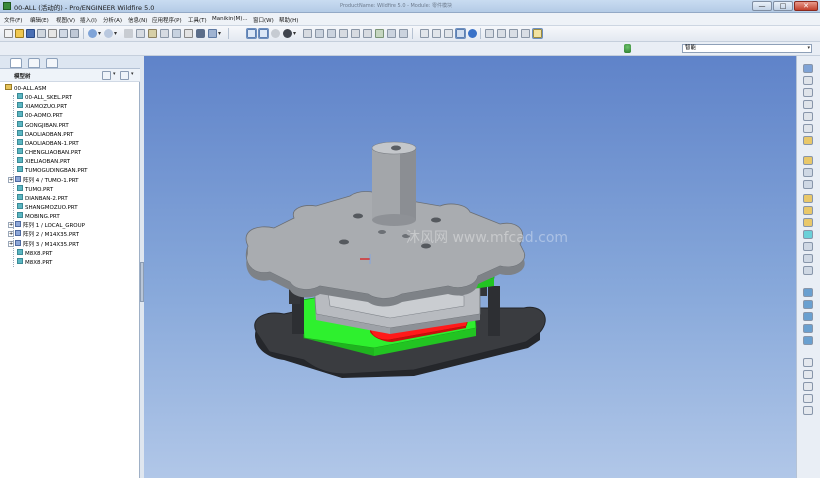 The image size is (820, 478). What do you see at coordinates (501, 33) in the screenshot?
I see `axes-toggle-icon` at bounding box center [501, 33].